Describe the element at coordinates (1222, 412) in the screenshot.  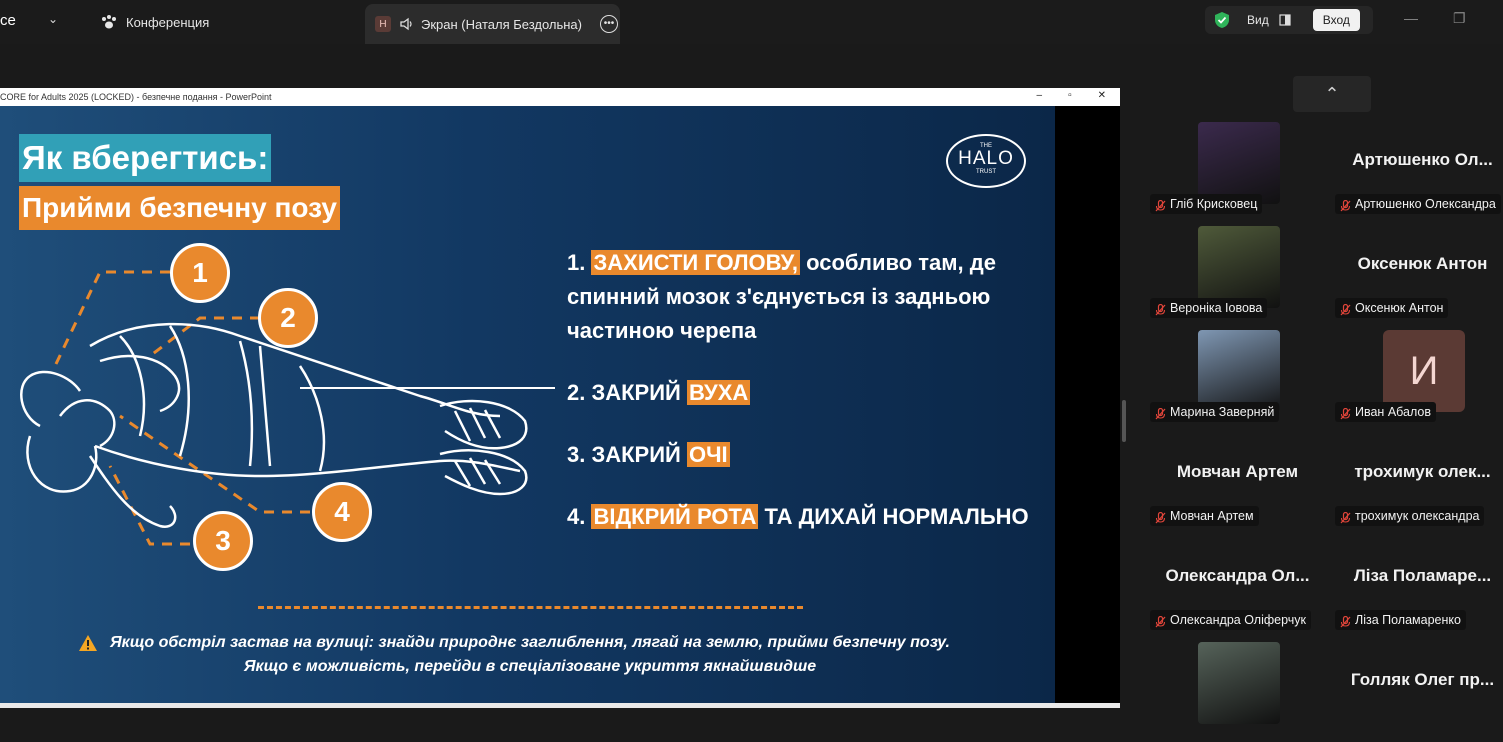
I see `participant-name-text: Марина Заверняй` at that location.